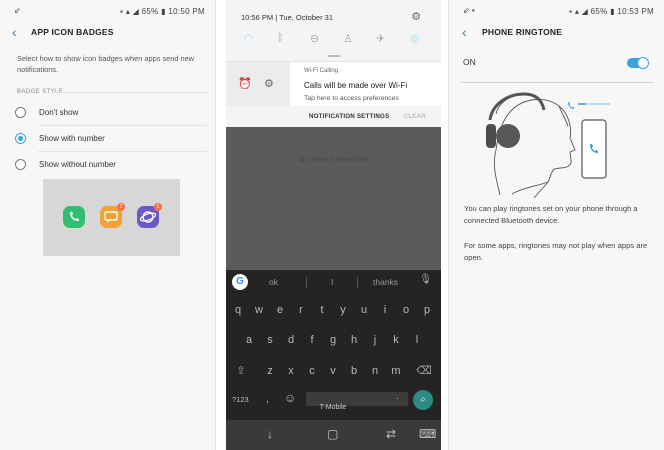  What do you see at coordinates (280, 38) in the screenshot?
I see `bluetooth-toggle-icon: ᛒ` at bounding box center [280, 38].